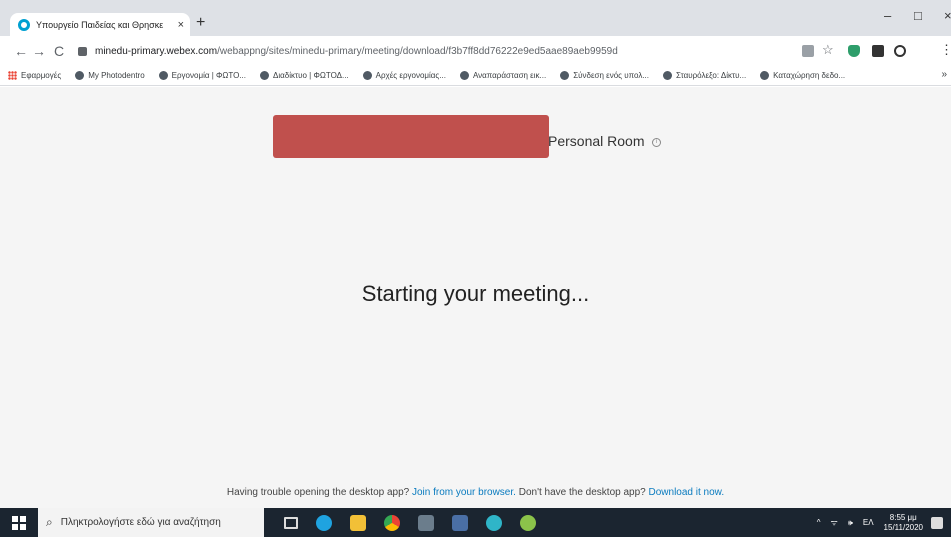  What do you see at coordinates (464, 492) in the screenshot?
I see `join-from-browser-link: Join from your browser.` at bounding box center [464, 492].